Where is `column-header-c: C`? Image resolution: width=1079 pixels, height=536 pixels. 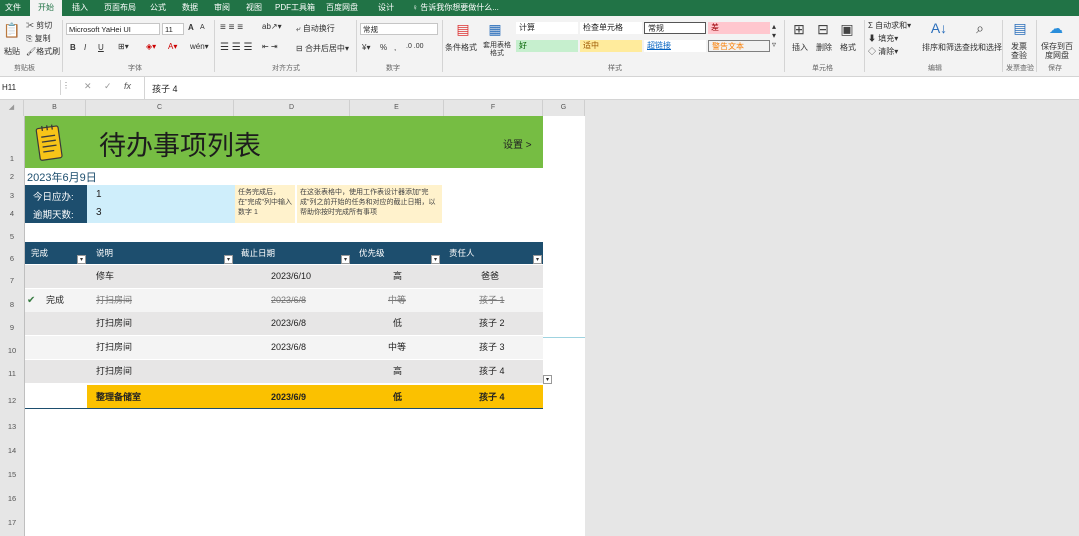
column-header-c: C is located at coordinates (160, 108).